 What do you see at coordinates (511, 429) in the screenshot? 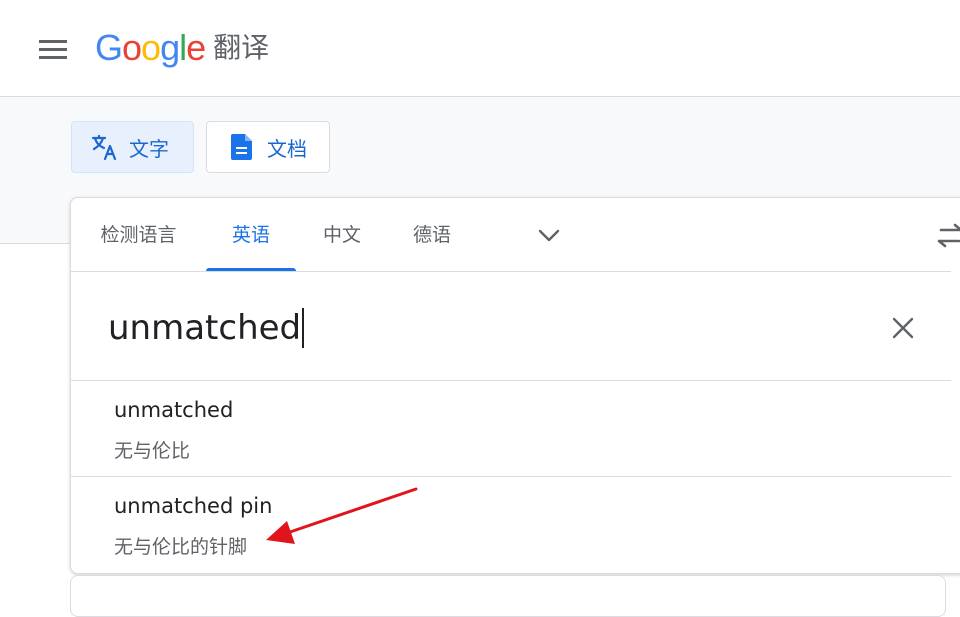
I see `suggestion-item: unmatched 无与伦比` at bounding box center [511, 429].